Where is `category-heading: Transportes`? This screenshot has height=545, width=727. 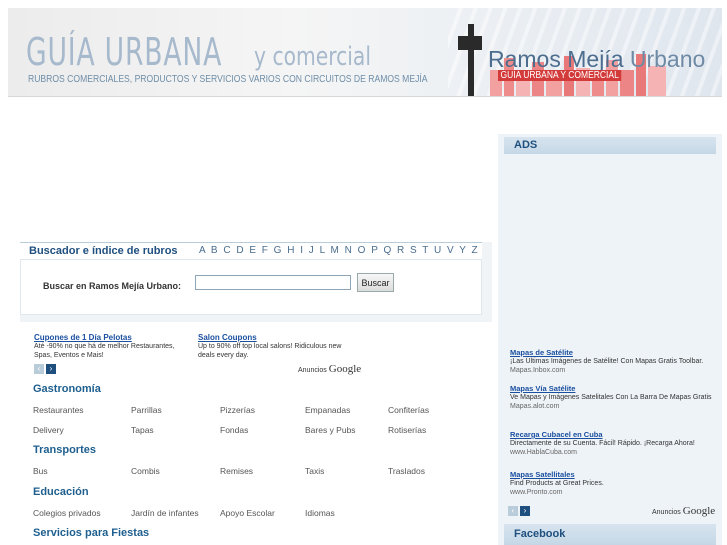
category-heading: Transportes is located at coordinates (64, 450).